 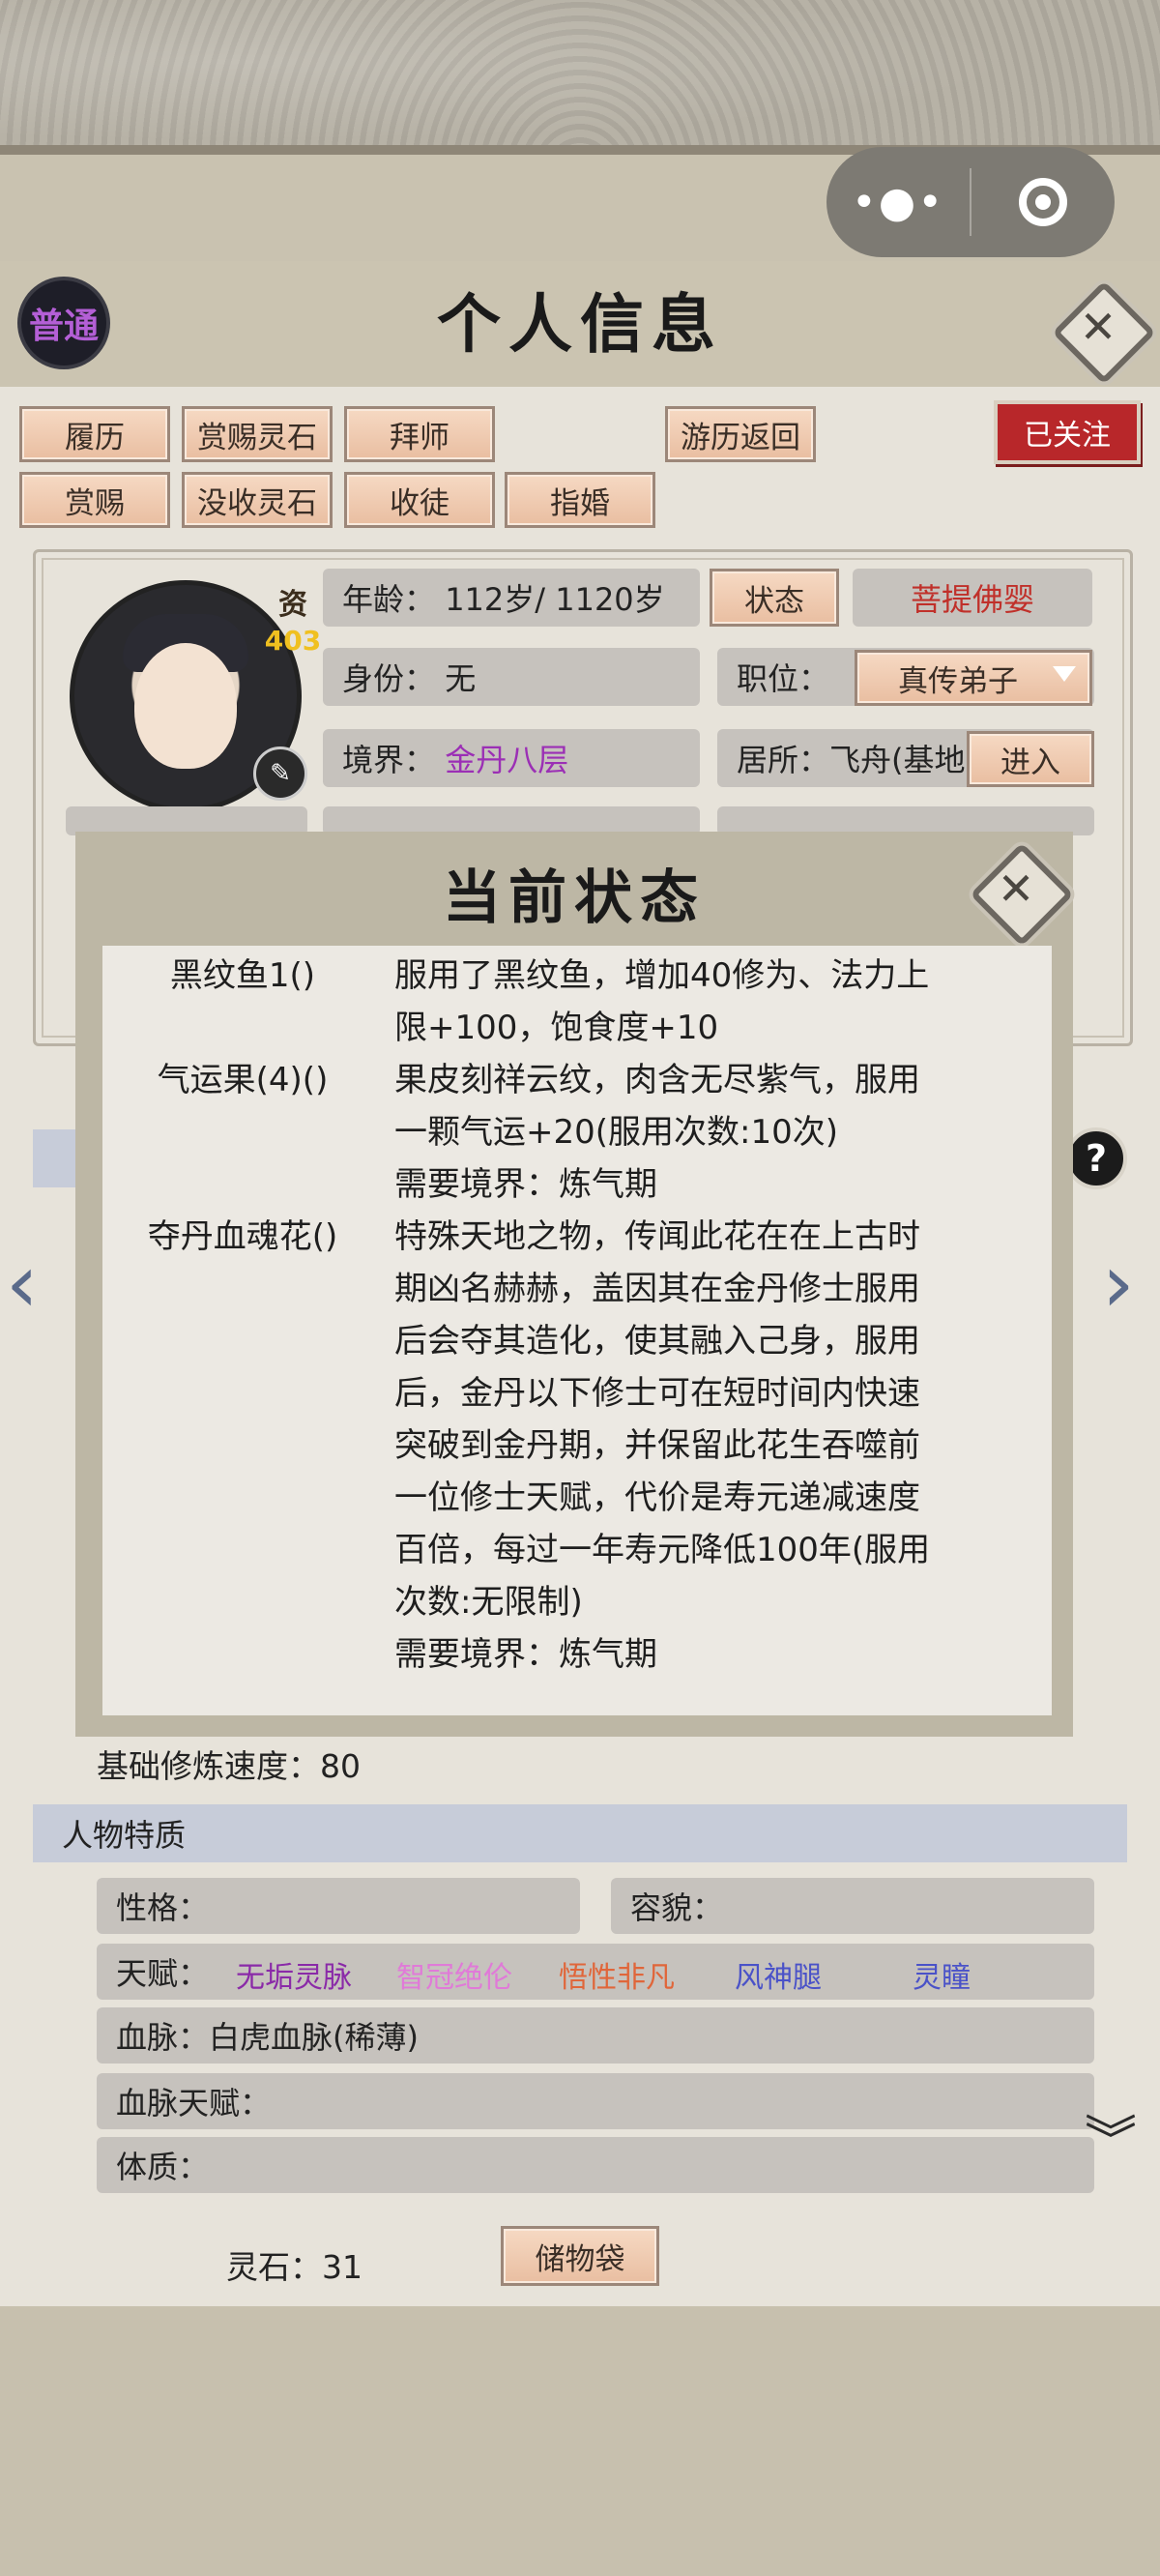 What do you see at coordinates (657, 1445) in the screenshot?
I see `item-desc-line: 突破到金丹期，并保留此花生吞噬前` at bounding box center [657, 1445].